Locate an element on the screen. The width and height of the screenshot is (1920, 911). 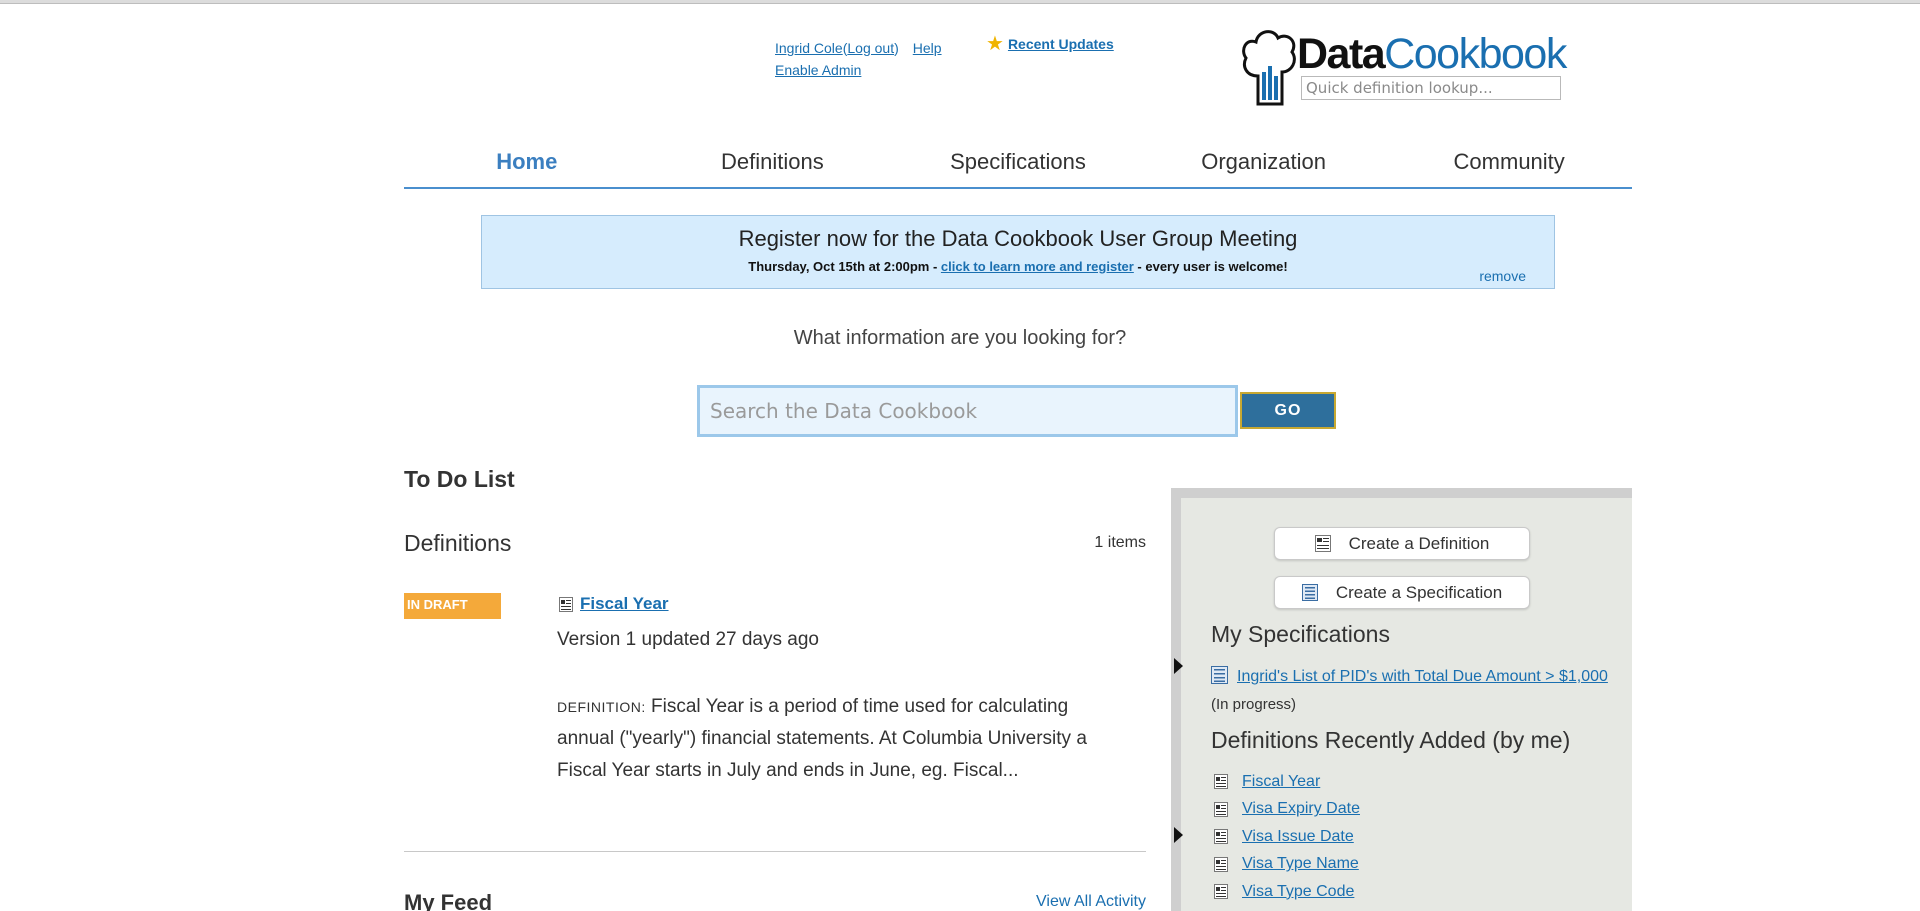
list-item: Fiscal Year is located at coordinates (1287, 782).